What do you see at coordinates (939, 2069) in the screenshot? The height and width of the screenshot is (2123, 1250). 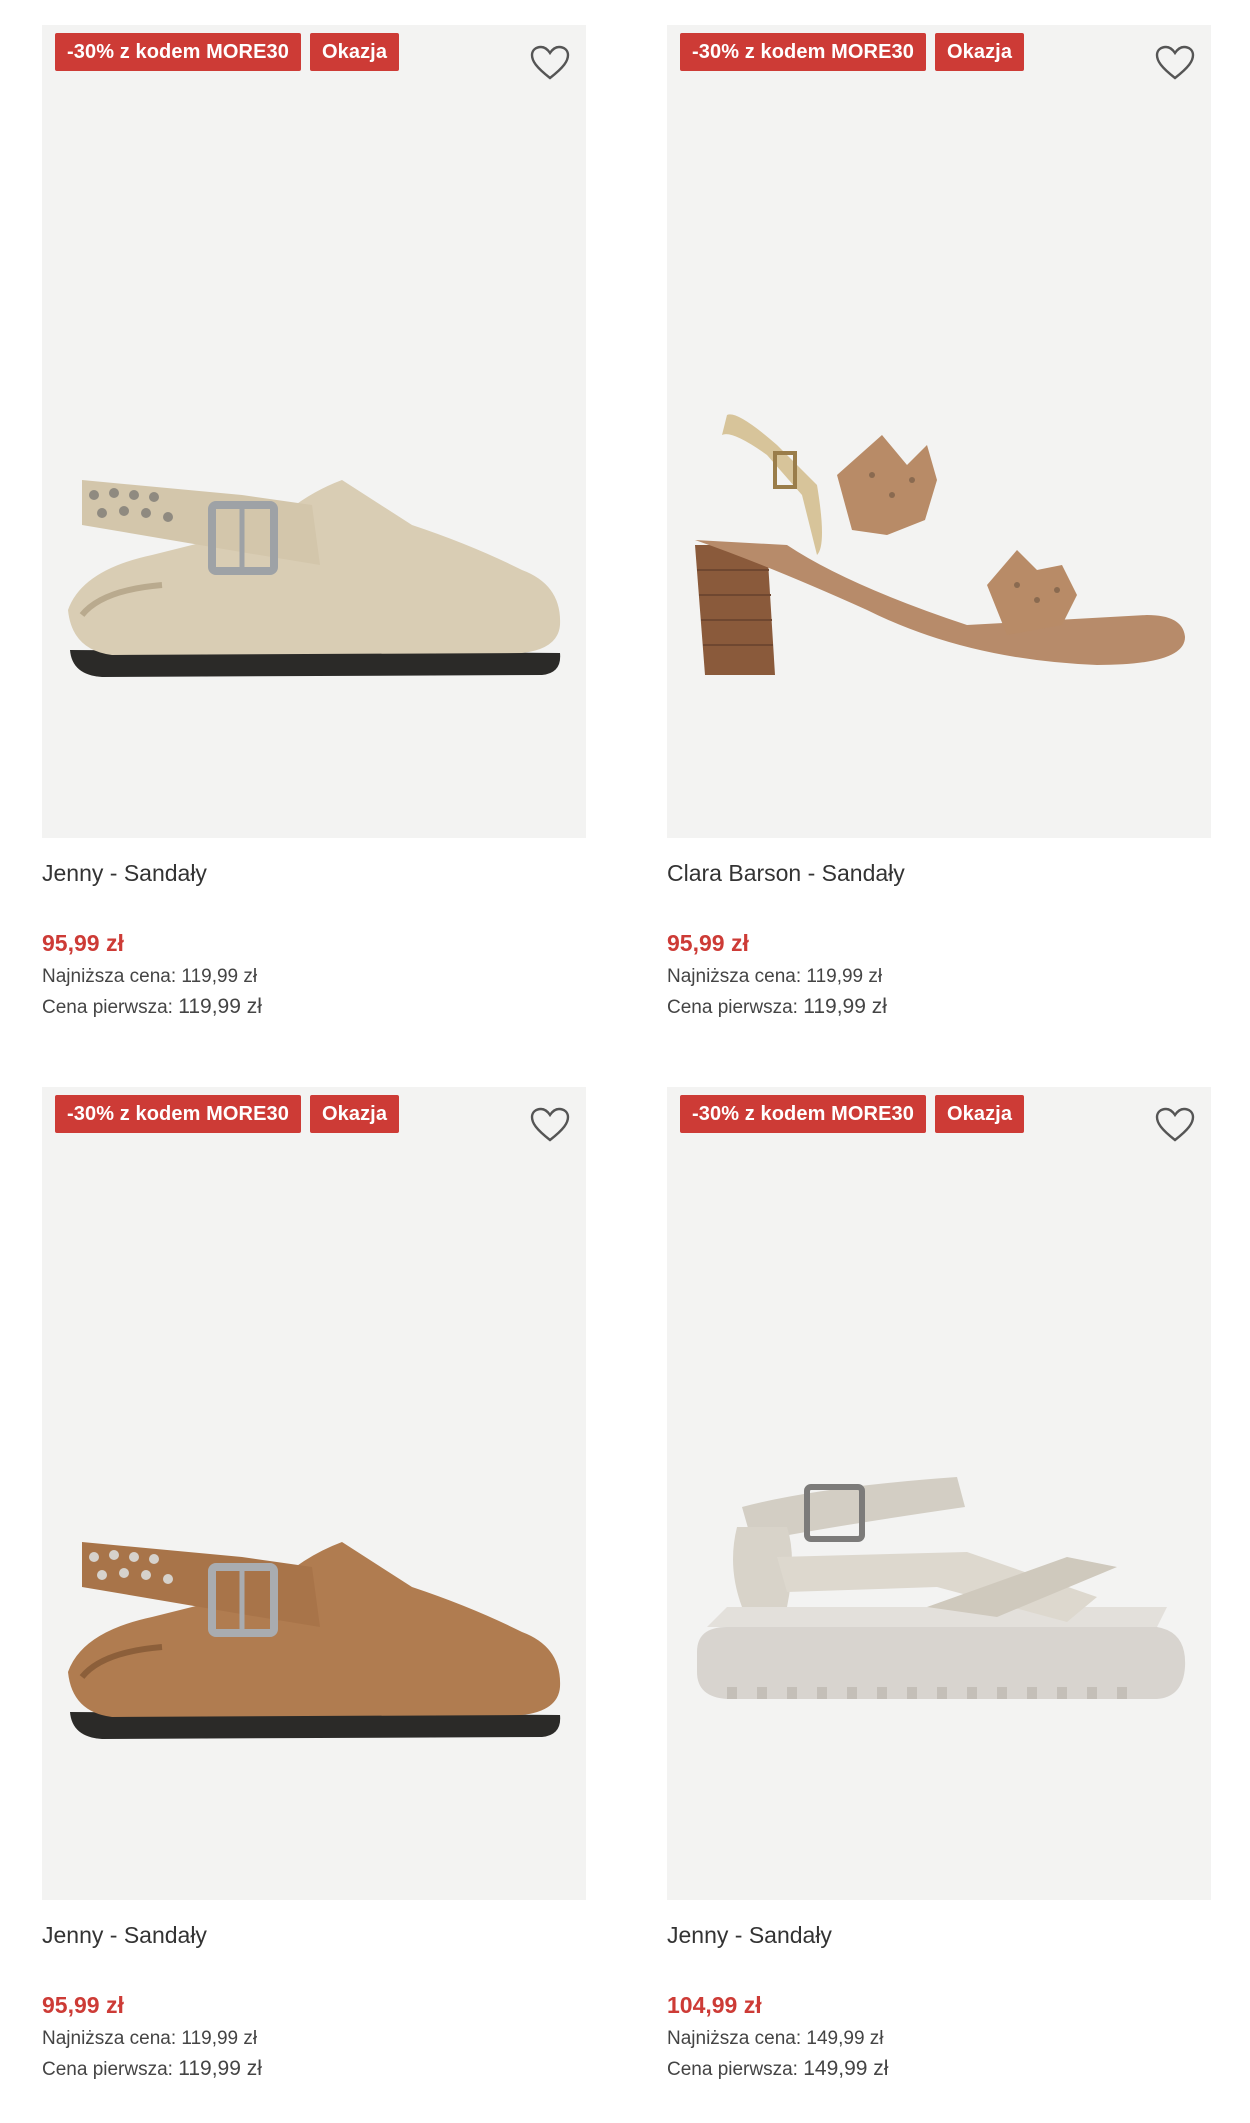 I see `first-price-row: Cena pierwsza: 149,99 zł` at bounding box center [939, 2069].